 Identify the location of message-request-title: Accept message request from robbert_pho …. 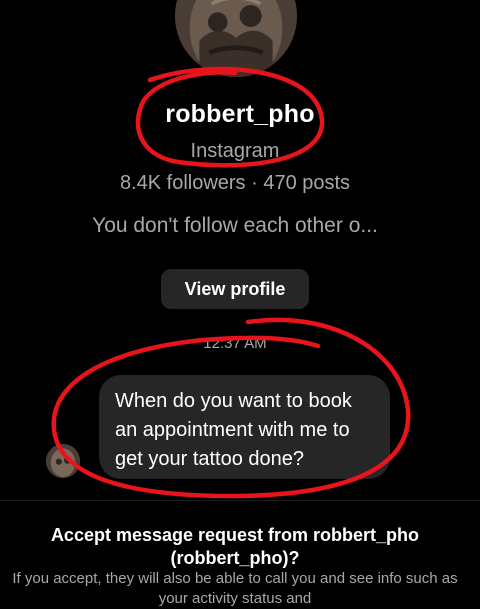
(235, 546).